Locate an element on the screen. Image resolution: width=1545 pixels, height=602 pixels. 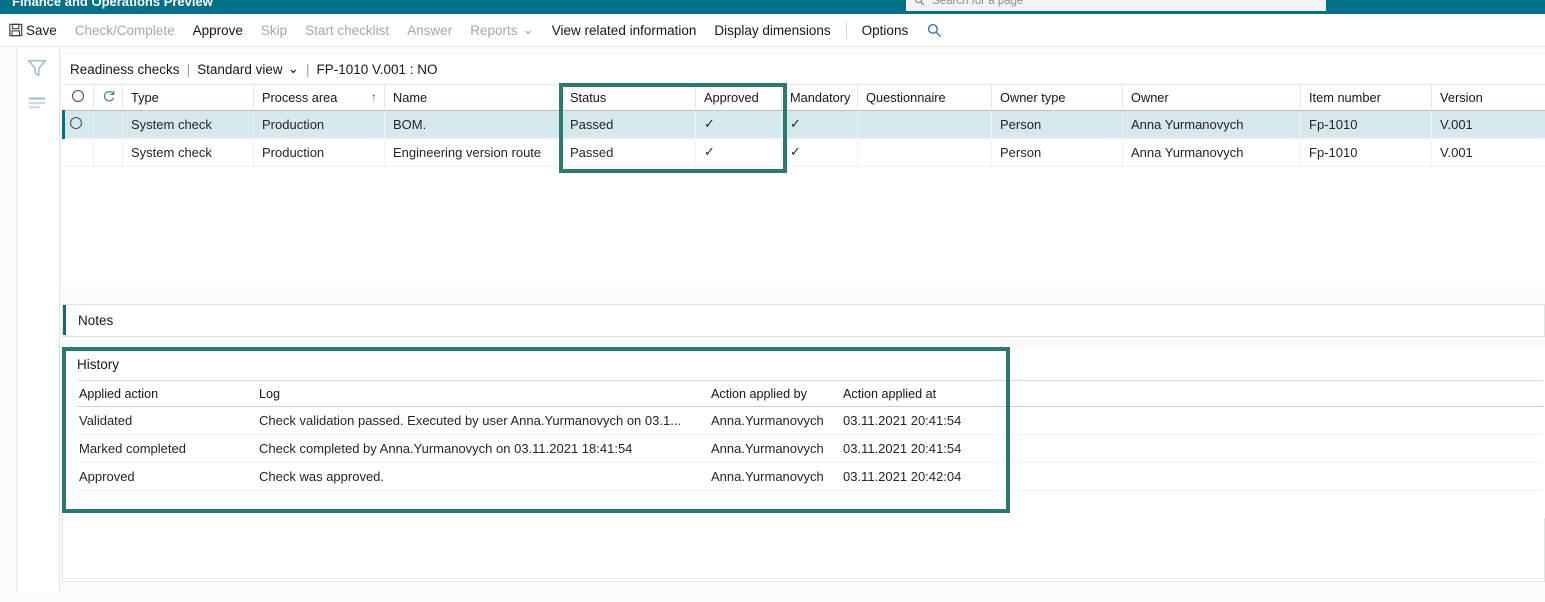
column-header-applied-action: Applied action is located at coordinates (167, 393).